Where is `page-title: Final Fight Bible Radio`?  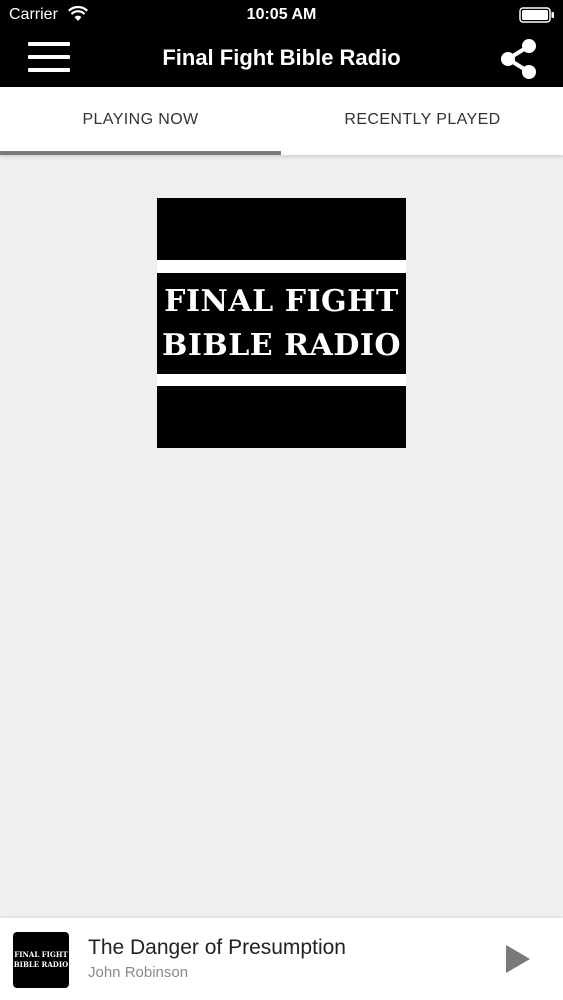 page-title: Final Fight Bible Radio is located at coordinates (281, 57).